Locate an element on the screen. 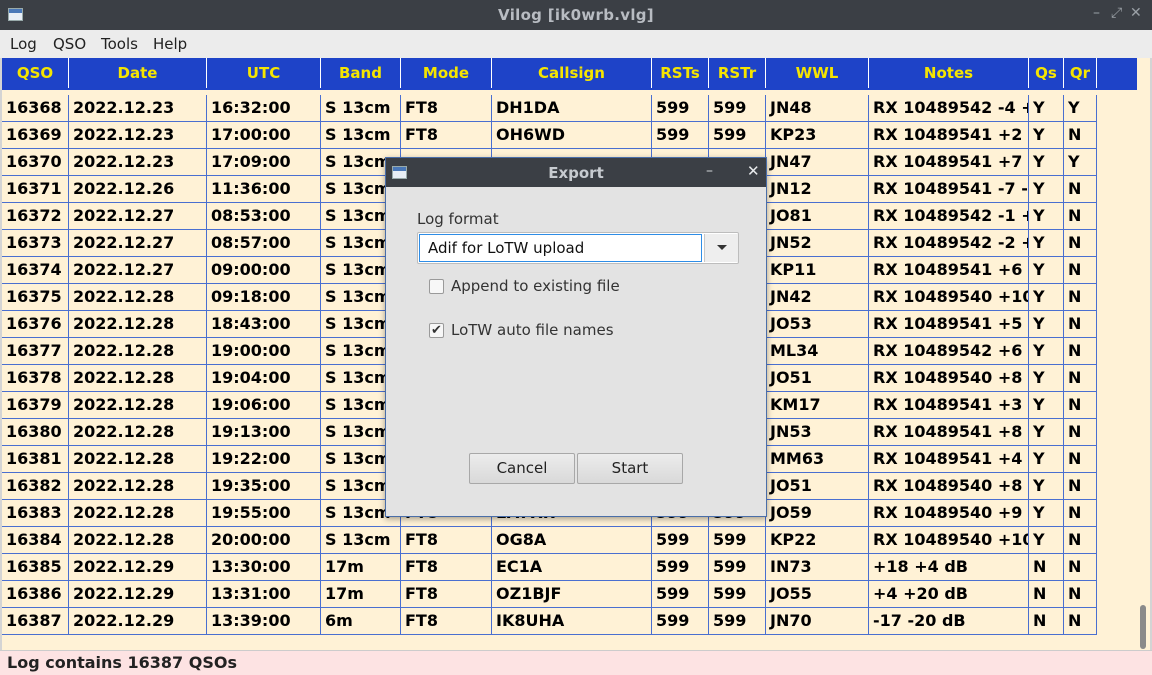 The image size is (1152, 675). log-format-label: Log format is located at coordinates (458, 219).